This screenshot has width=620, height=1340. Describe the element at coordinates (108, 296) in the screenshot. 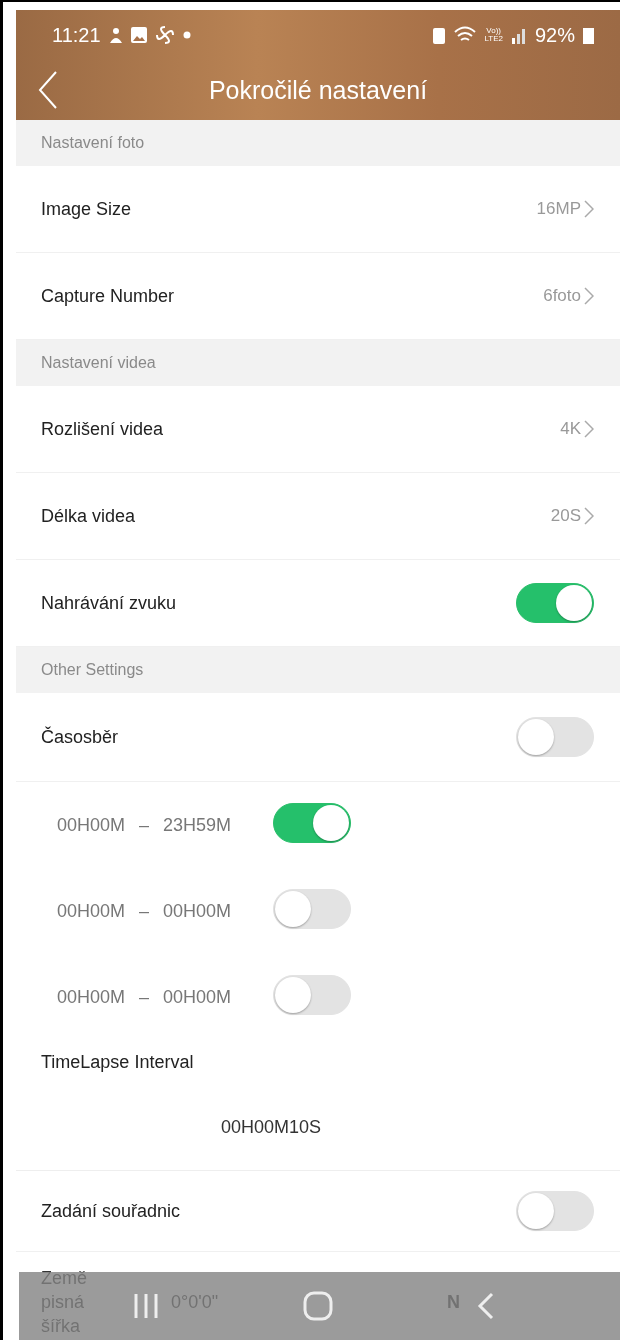

I see `setting-label: Capture Number` at that location.